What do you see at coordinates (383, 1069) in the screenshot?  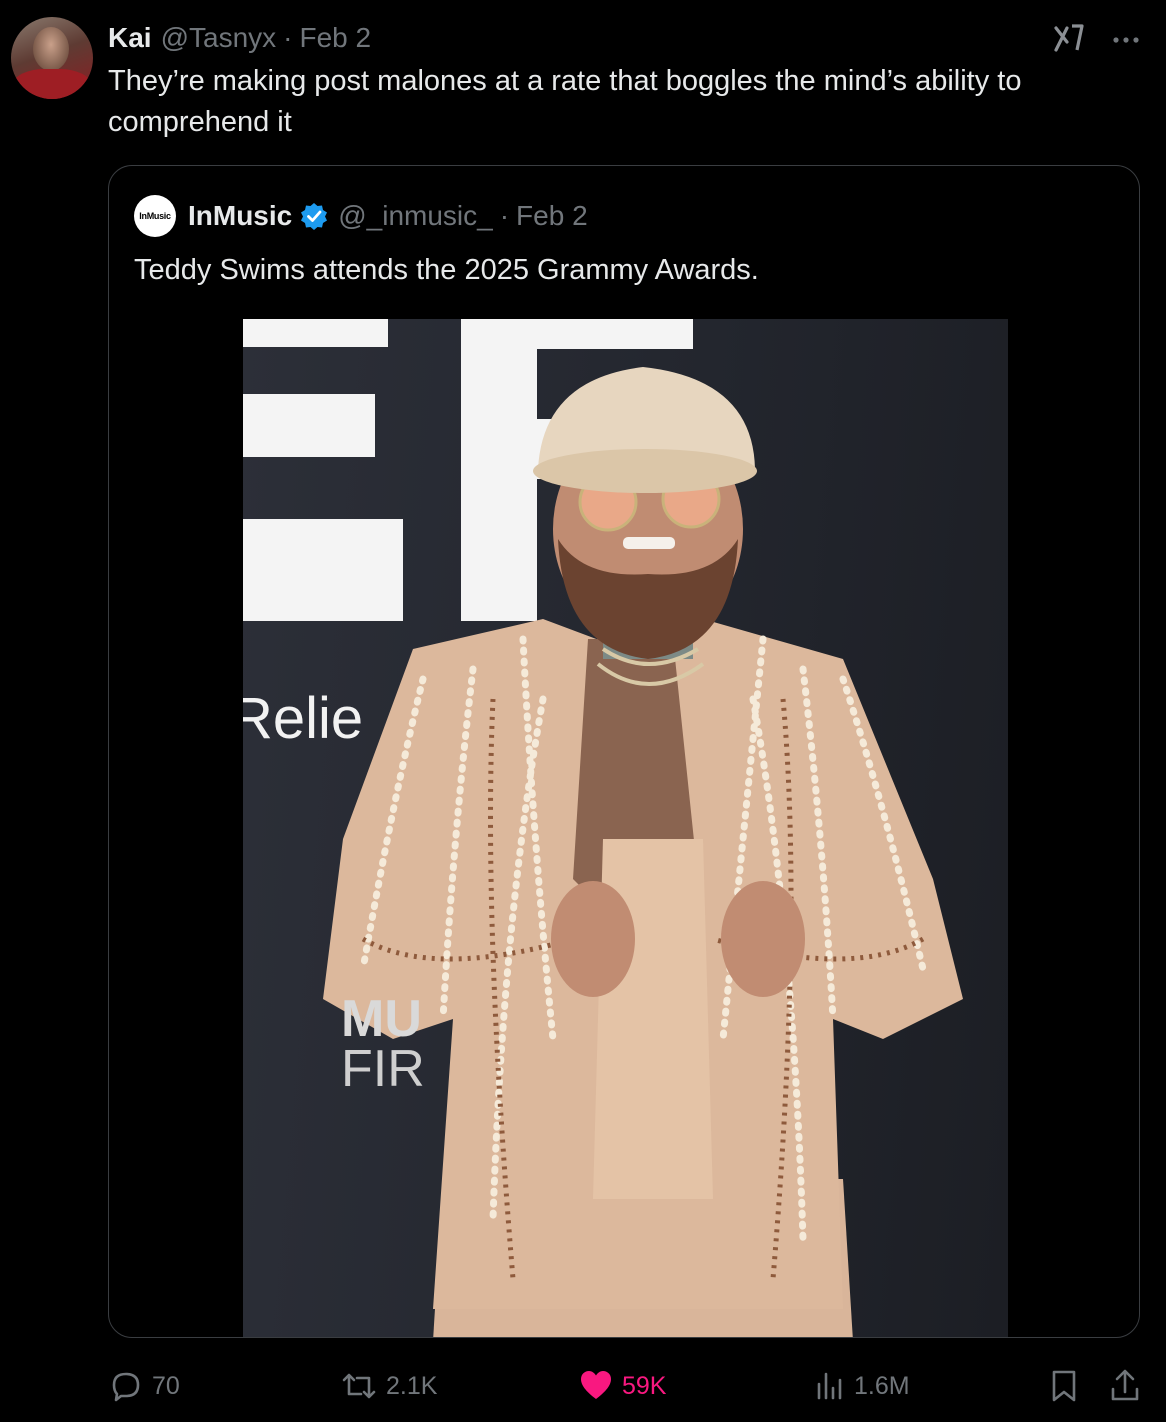 I see `backdrop-text-fir: FIR` at bounding box center [383, 1069].